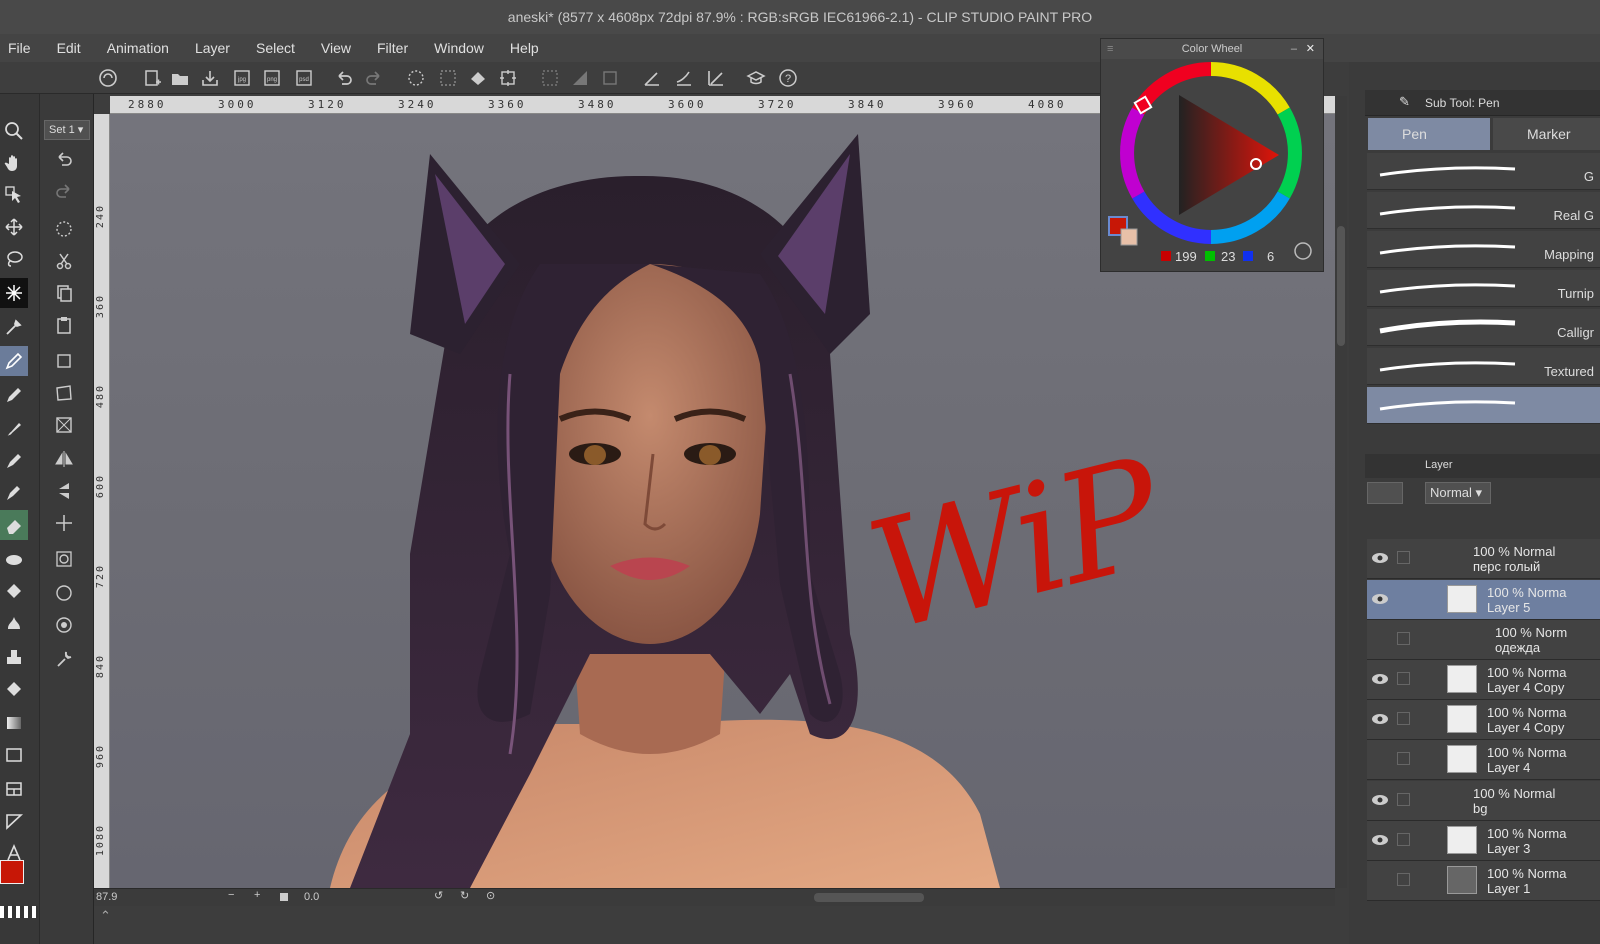 The image size is (1600, 944). I want to click on layer-row: 100 % Norma Layer 3, so click(1483, 841).